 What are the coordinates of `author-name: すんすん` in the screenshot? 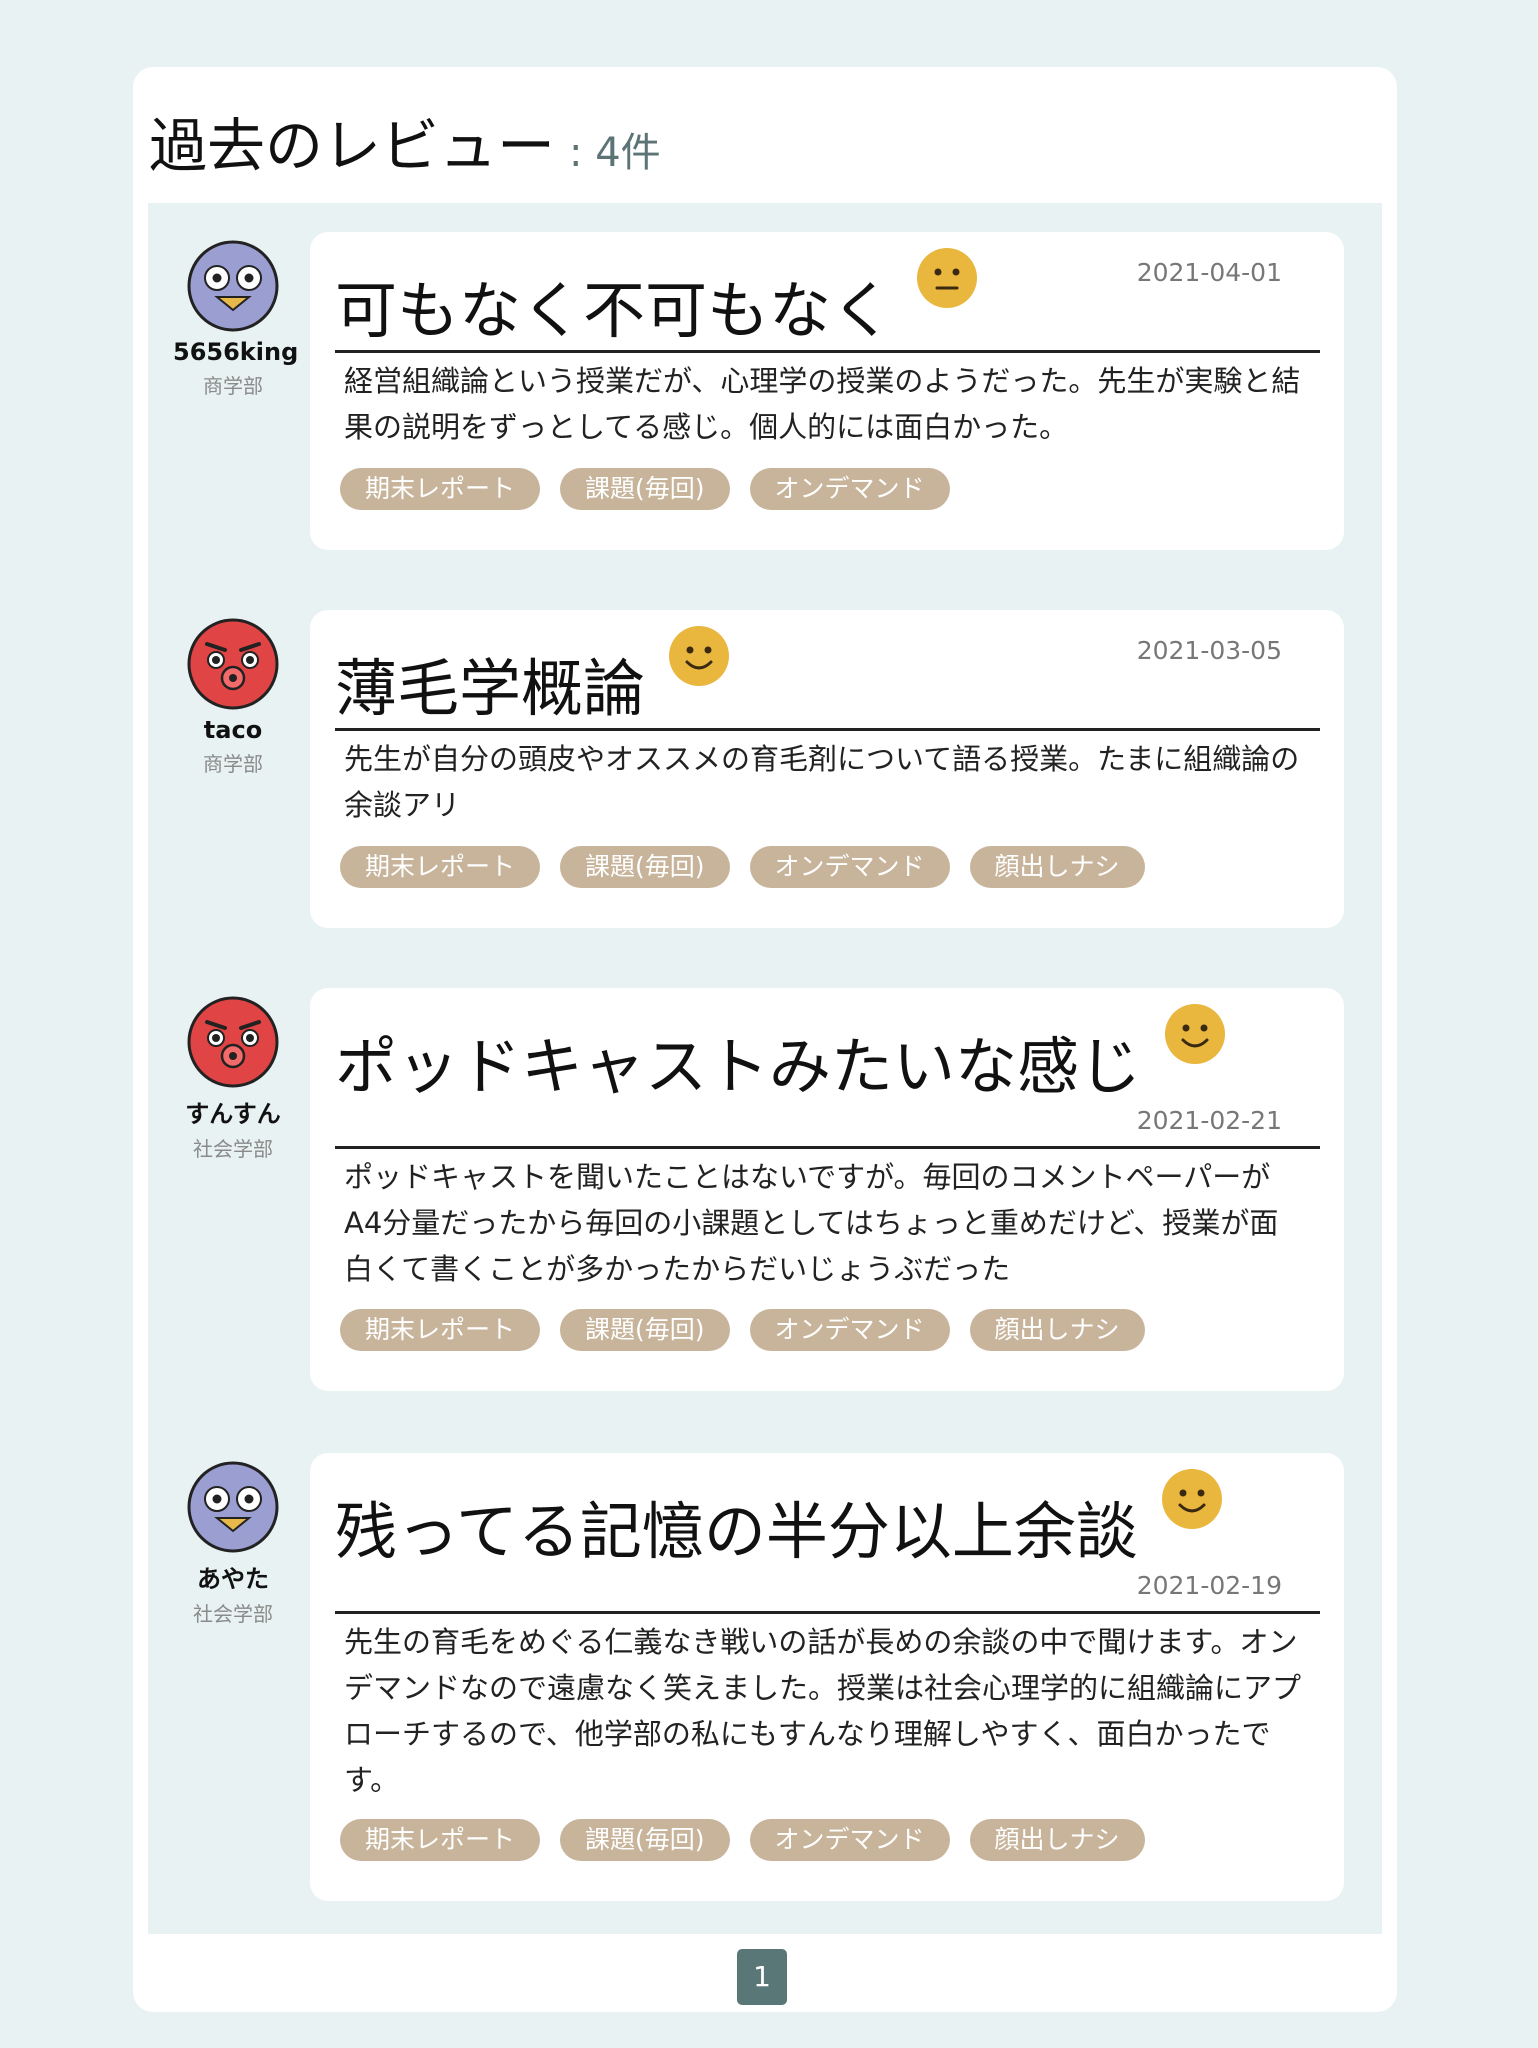 It's located at (233, 1114).